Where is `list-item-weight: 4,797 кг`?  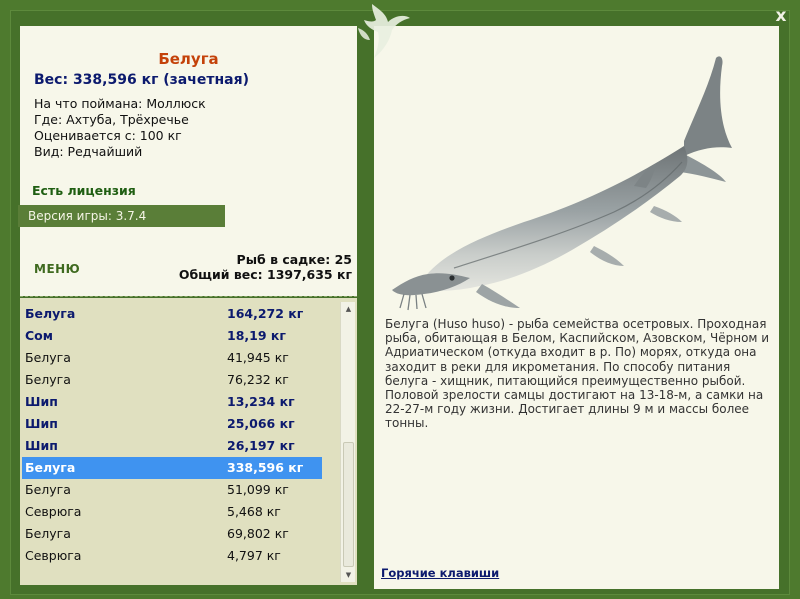 list-item-weight: 4,797 кг is located at coordinates (254, 555).